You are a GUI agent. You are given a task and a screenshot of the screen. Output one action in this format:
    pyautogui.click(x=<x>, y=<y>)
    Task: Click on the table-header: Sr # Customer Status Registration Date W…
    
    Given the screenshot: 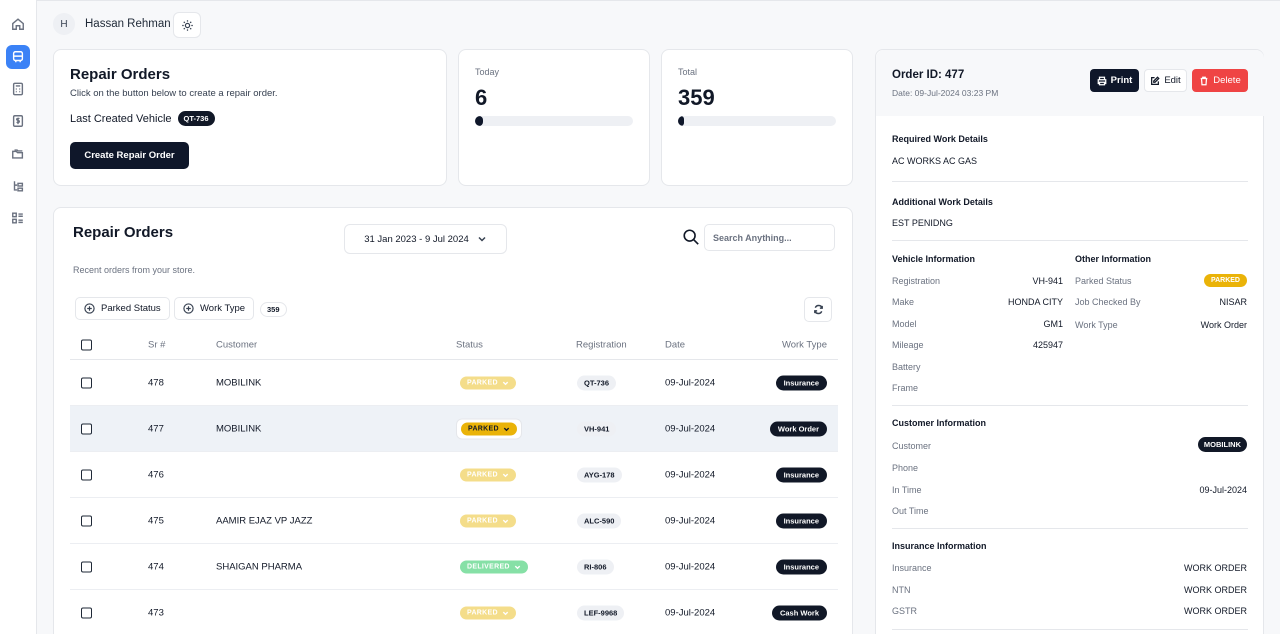 What is the action you would take?
    pyautogui.click(x=454, y=345)
    